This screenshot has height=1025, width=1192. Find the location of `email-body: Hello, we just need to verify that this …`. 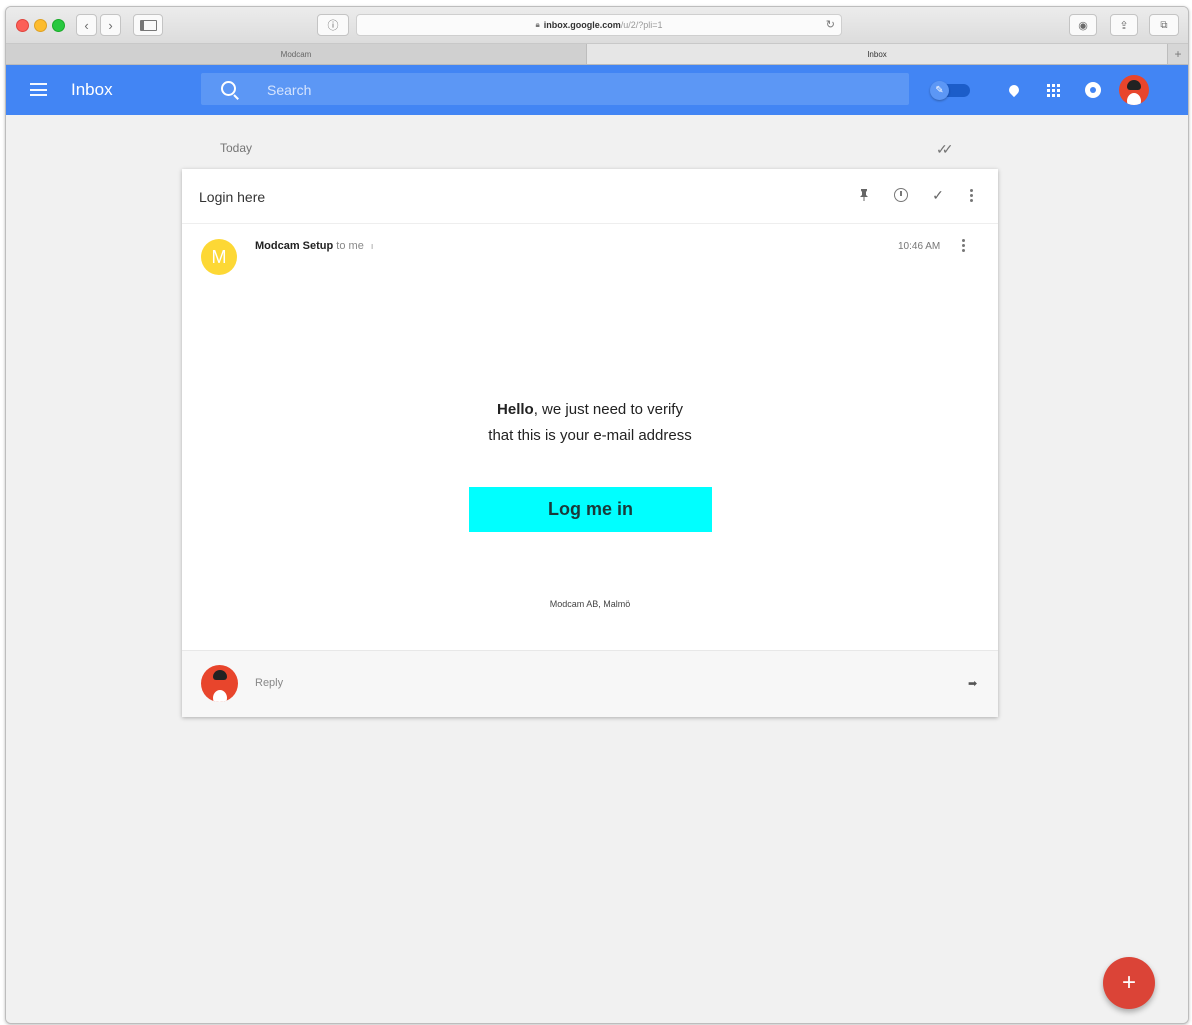

email-body: Hello, we just need to verify that this … is located at coordinates (590, 423).